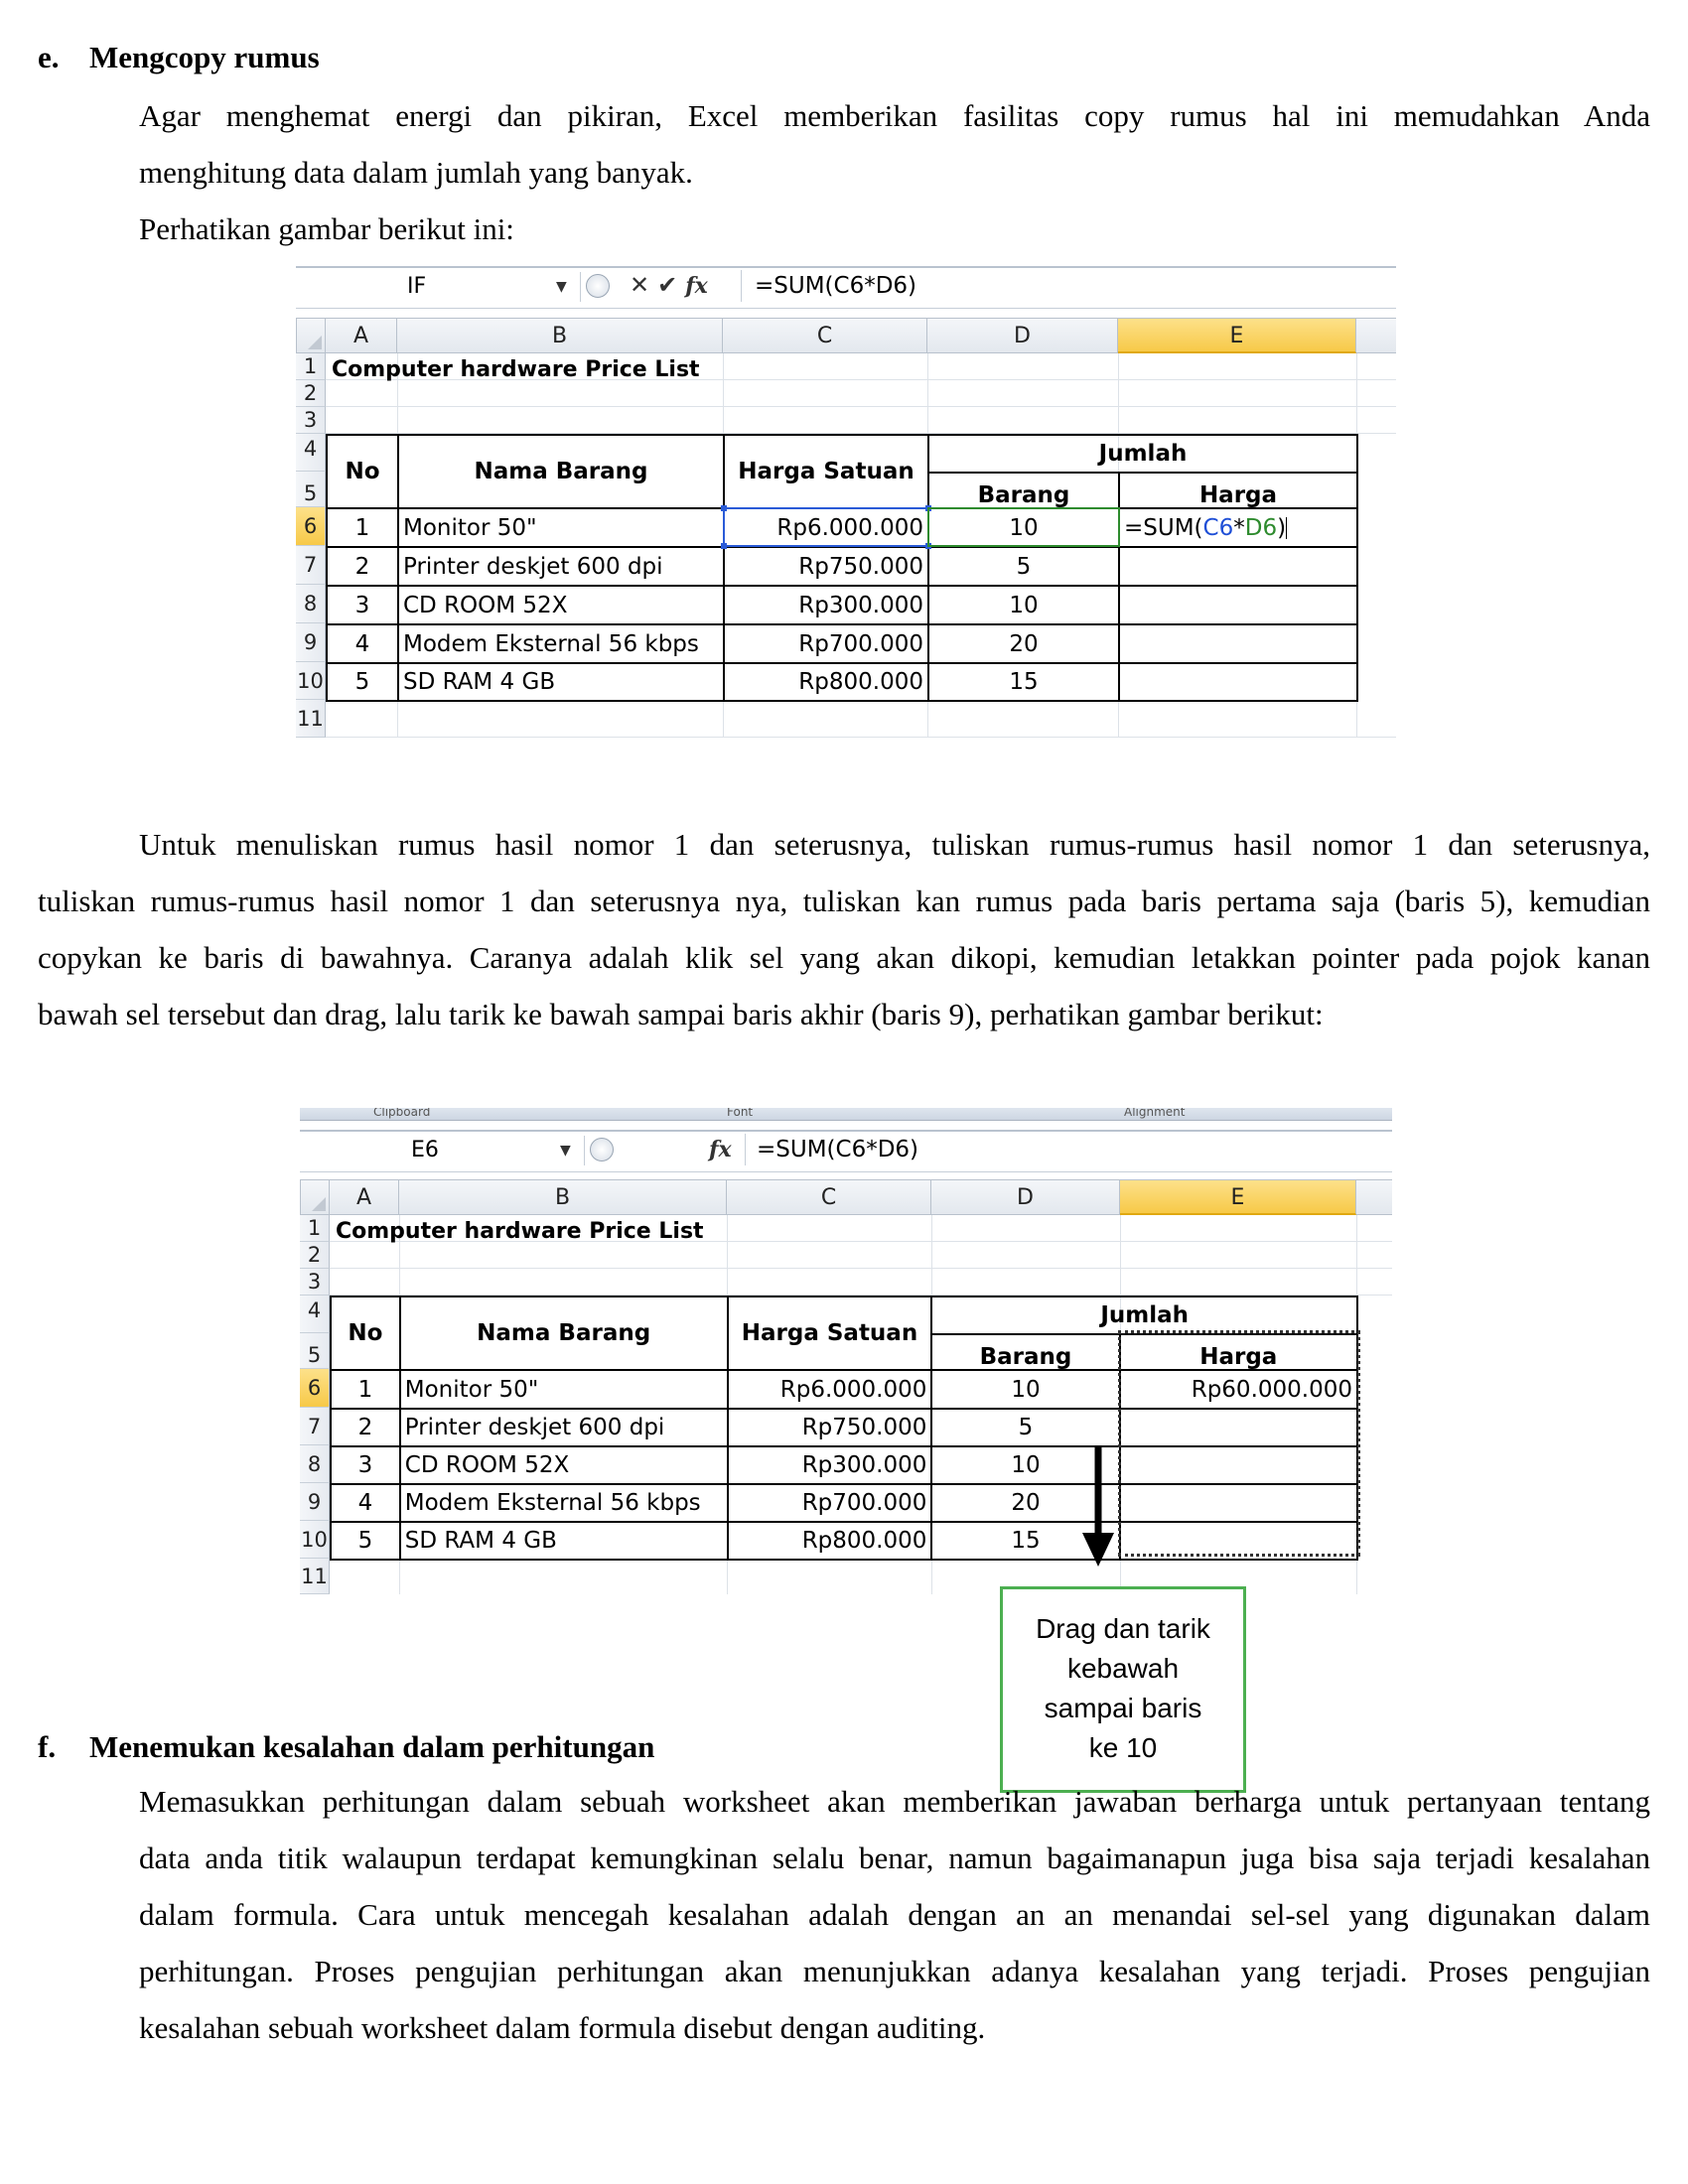  Describe the element at coordinates (639, 285) in the screenshot. I see `cancel-x-icon: ✕` at that location.